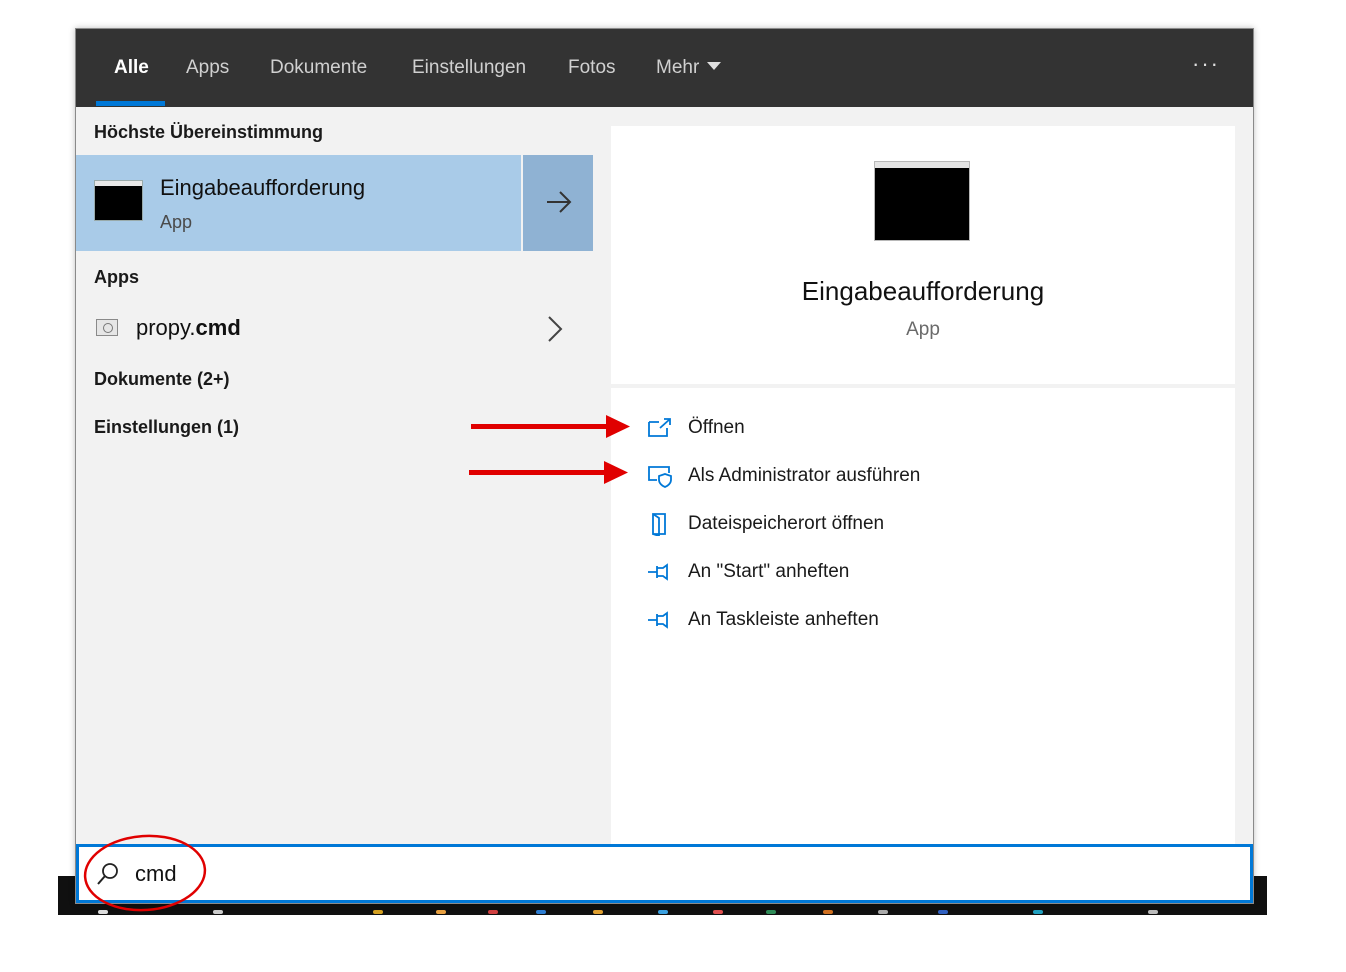 The height and width of the screenshot is (972, 1346). What do you see at coordinates (714, 66) in the screenshot?
I see `chevron-down-icon` at bounding box center [714, 66].